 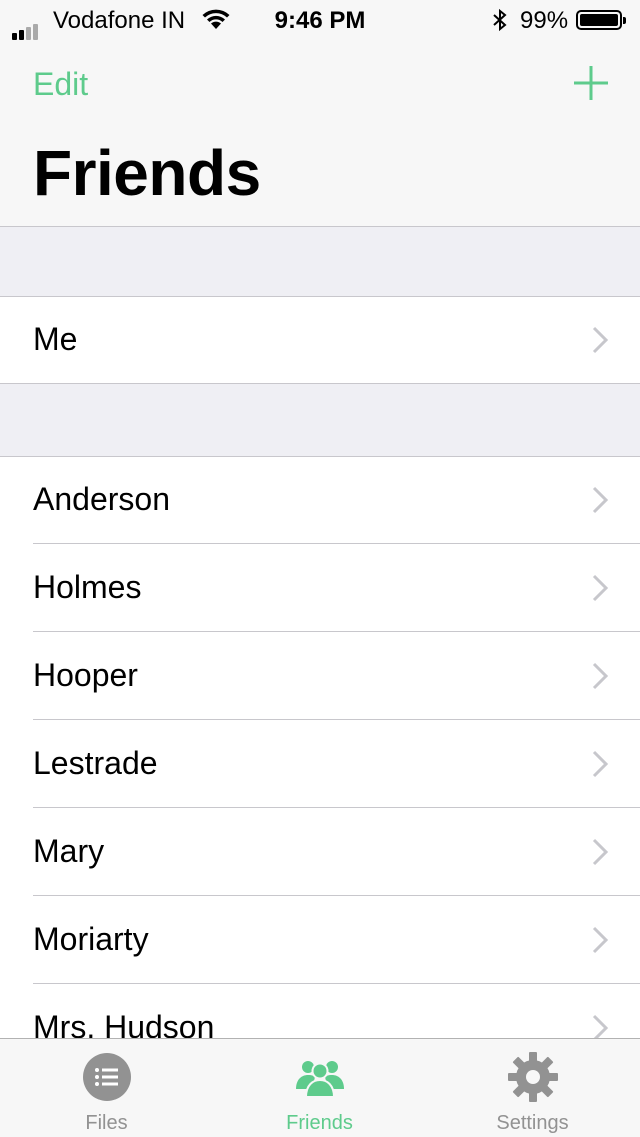 I want to click on list-item-label: Anderson, so click(x=101, y=499).